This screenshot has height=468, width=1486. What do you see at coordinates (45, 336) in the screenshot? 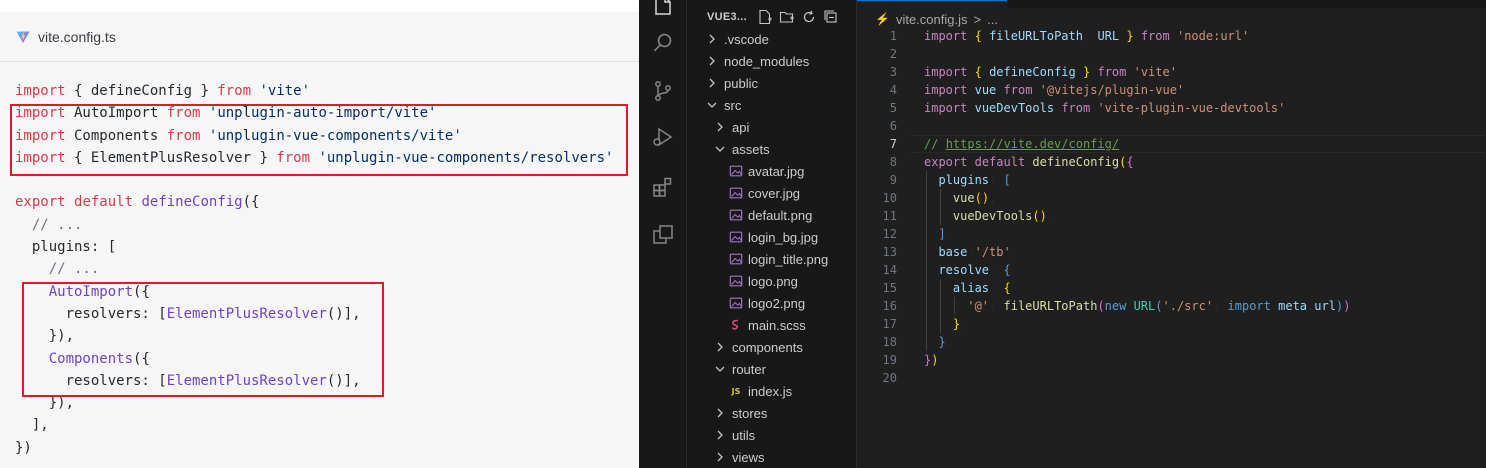
I see `code-token: }),` at bounding box center [45, 336].